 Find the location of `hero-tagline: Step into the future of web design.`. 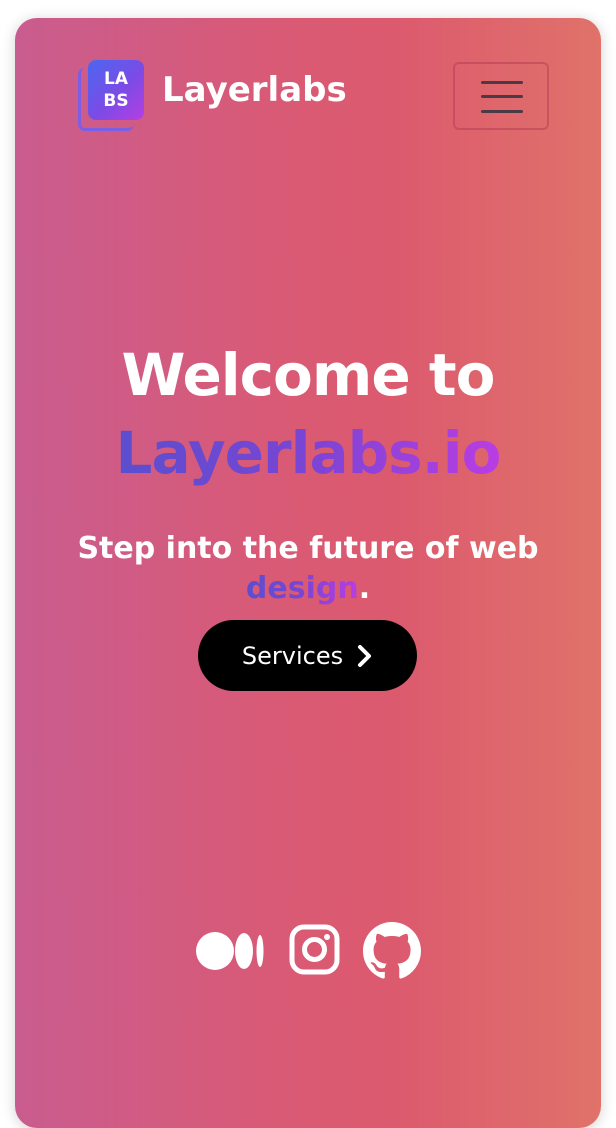

hero-tagline: Step into the future of web design. is located at coordinates (308, 569).